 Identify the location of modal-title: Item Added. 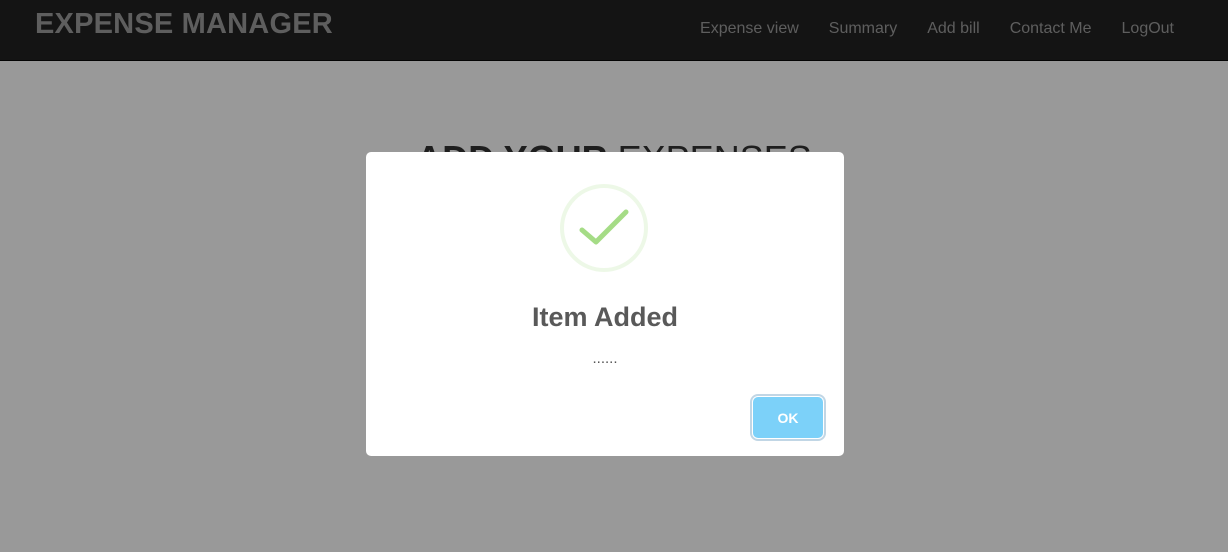
(604, 317).